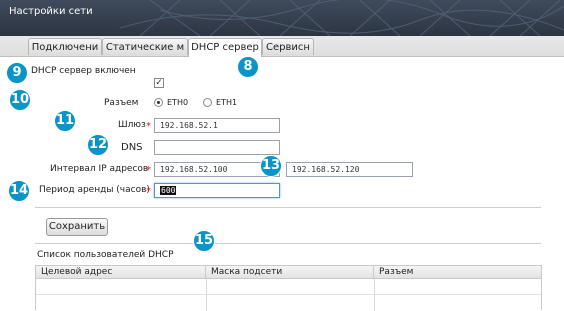 This screenshot has width=564, height=311. I want to click on checkmark-icon: ✓, so click(159, 83).